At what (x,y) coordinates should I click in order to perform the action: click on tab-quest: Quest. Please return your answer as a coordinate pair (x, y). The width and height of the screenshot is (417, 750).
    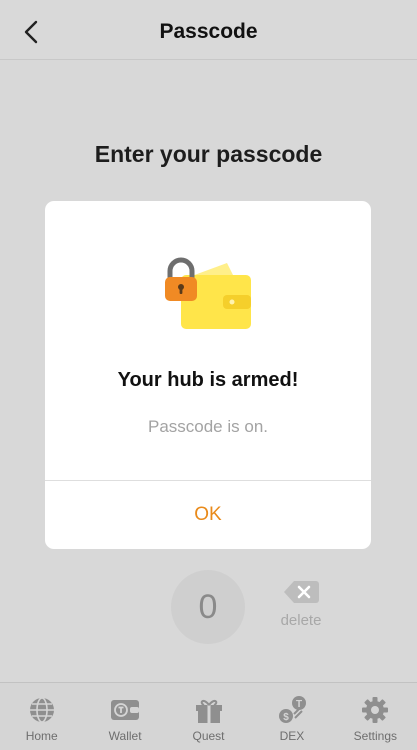
    Looking at the image, I should click on (208, 716).